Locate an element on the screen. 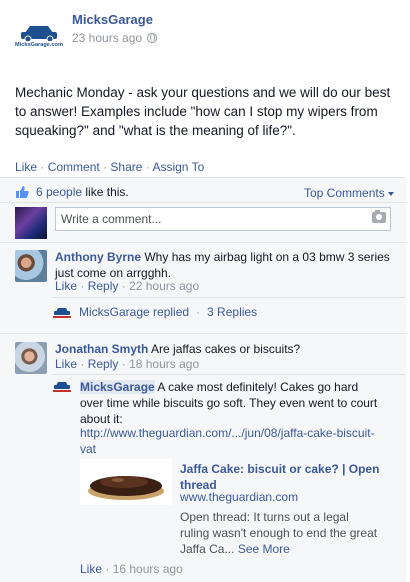 The width and height of the screenshot is (410, 582). replies-summary: MicksGarage replied · 3 Replies is located at coordinates (154, 312).